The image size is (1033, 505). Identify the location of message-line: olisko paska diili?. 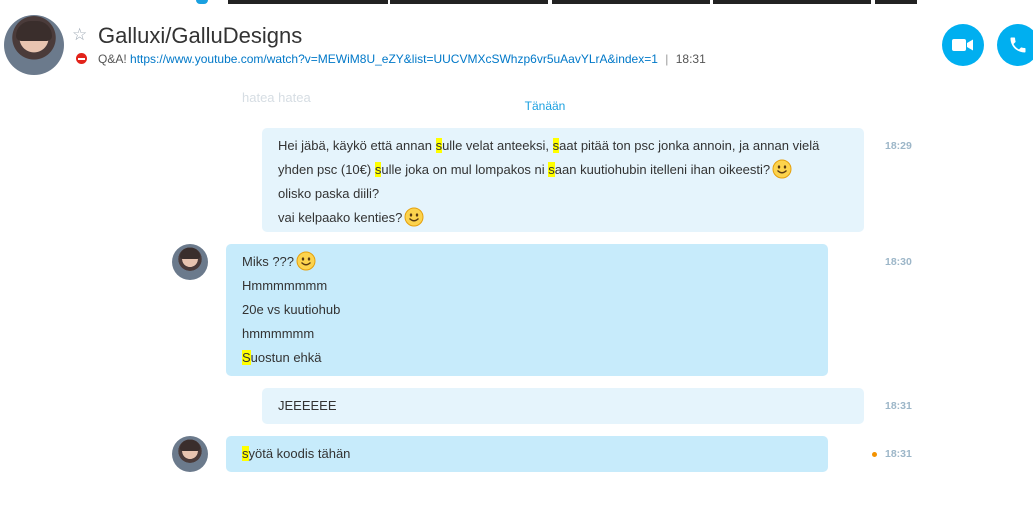
(329, 193).